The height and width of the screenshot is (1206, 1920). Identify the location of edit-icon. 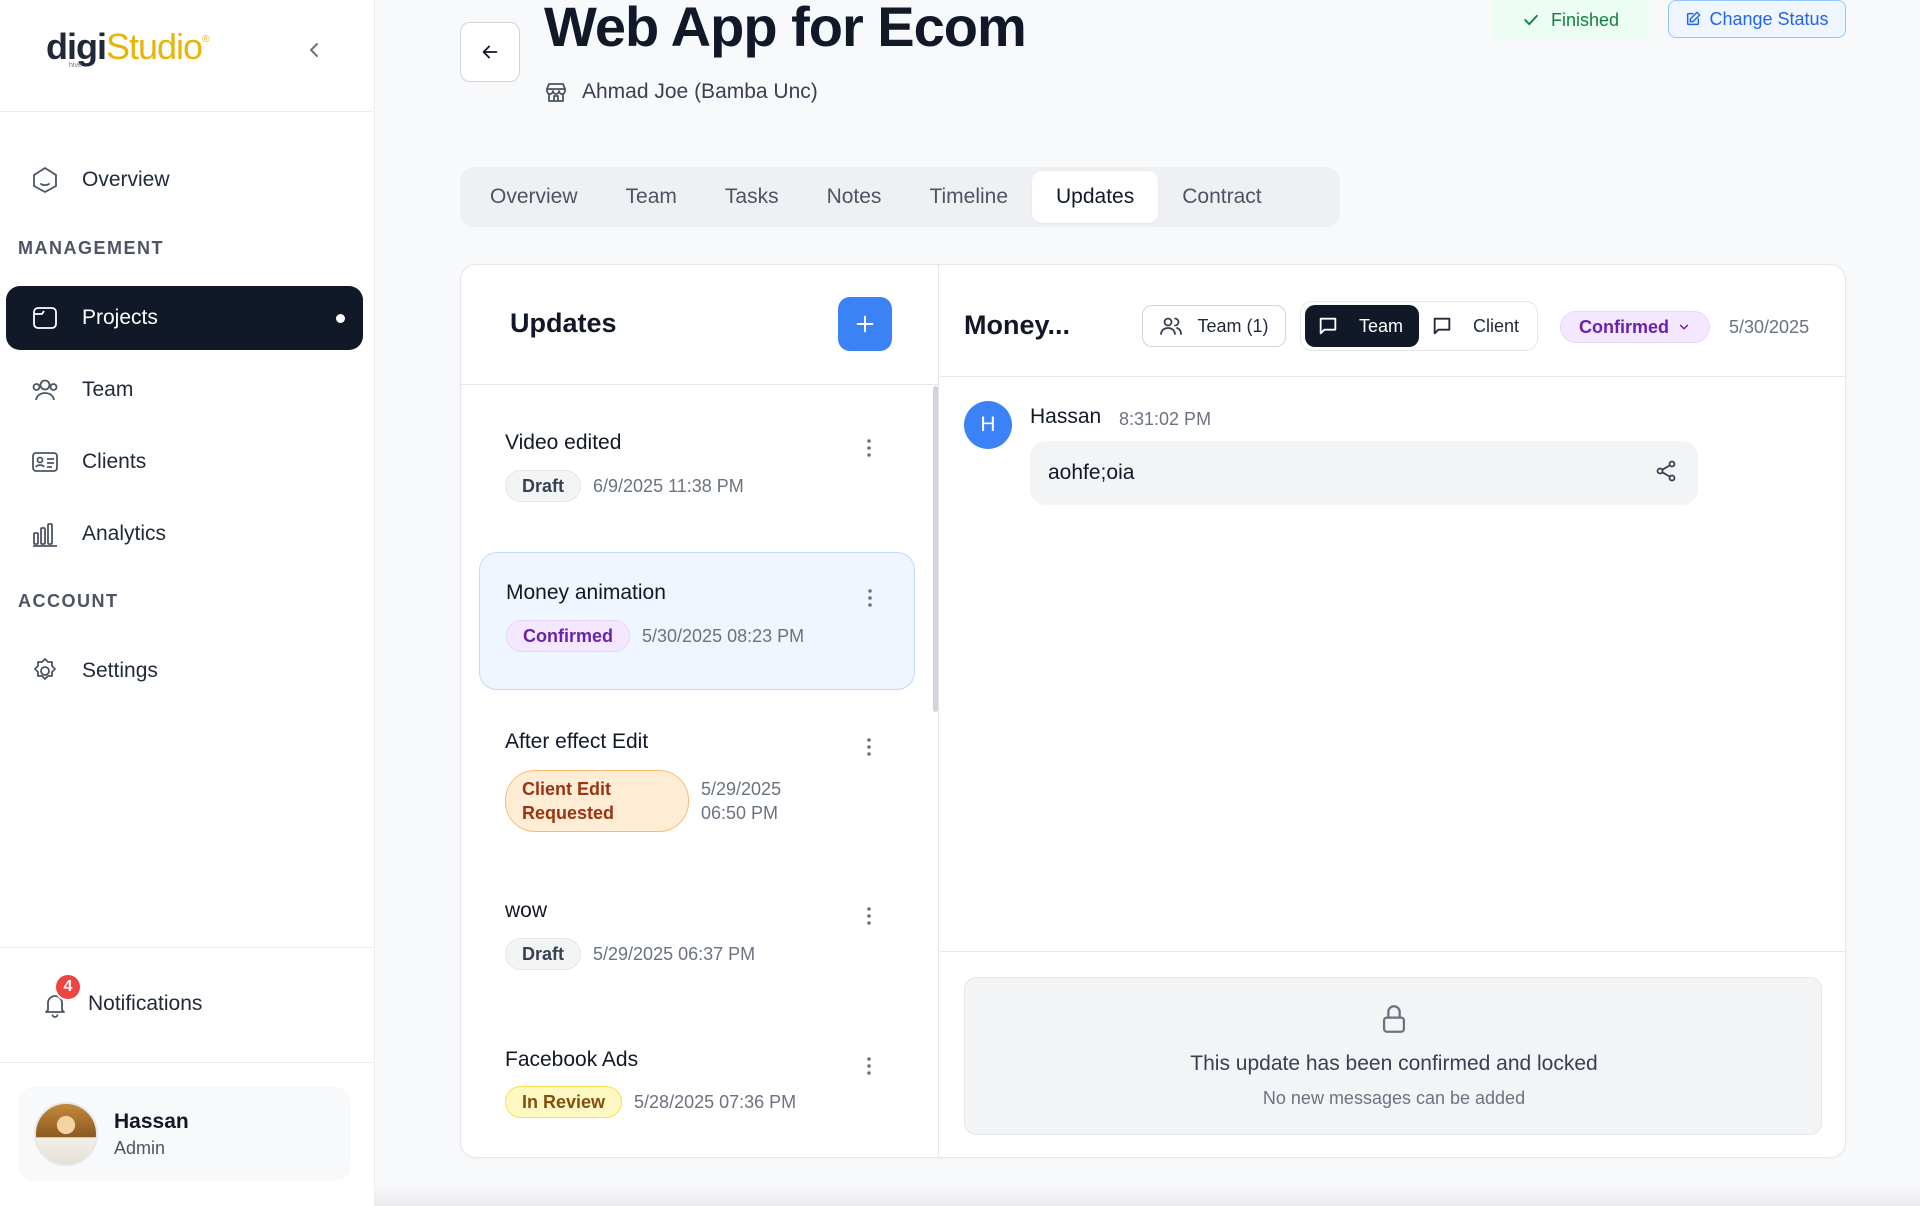
(1693, 19).